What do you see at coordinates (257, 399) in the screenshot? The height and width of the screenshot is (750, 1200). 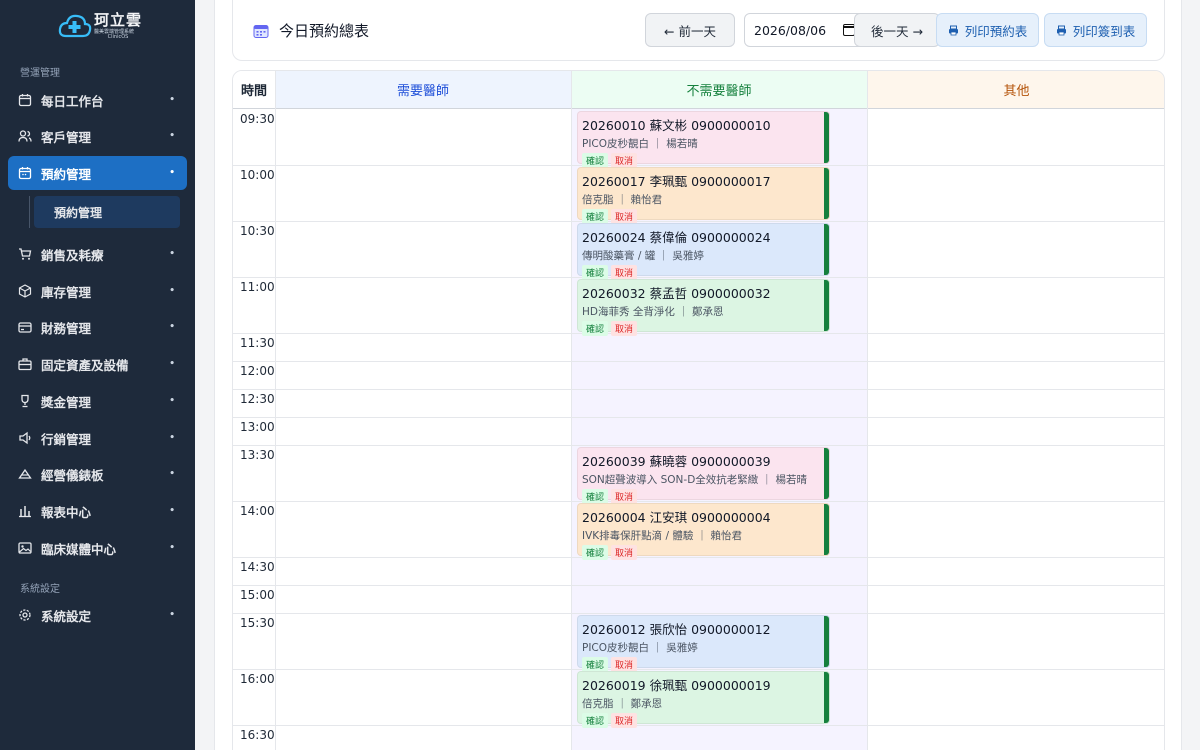 I see `time-slot-label: 12:30` at bounding box center [257, 399].